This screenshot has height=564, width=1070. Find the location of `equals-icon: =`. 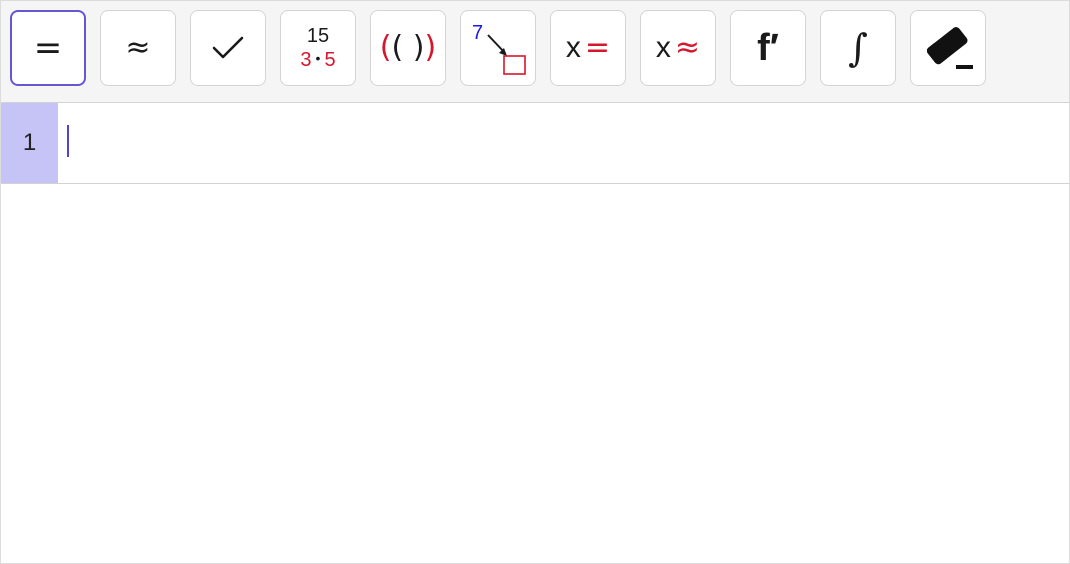

equals-icon: = is located at coordinates (48, 48).